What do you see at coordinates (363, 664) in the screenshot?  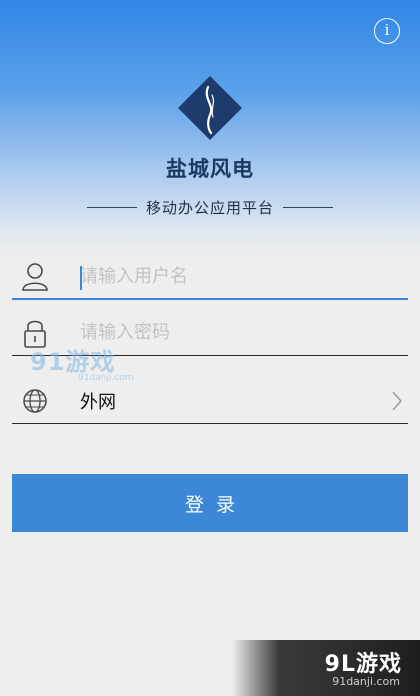 I see `watermark-corner-text: 9L游戏` at bounding box center [363, 664].